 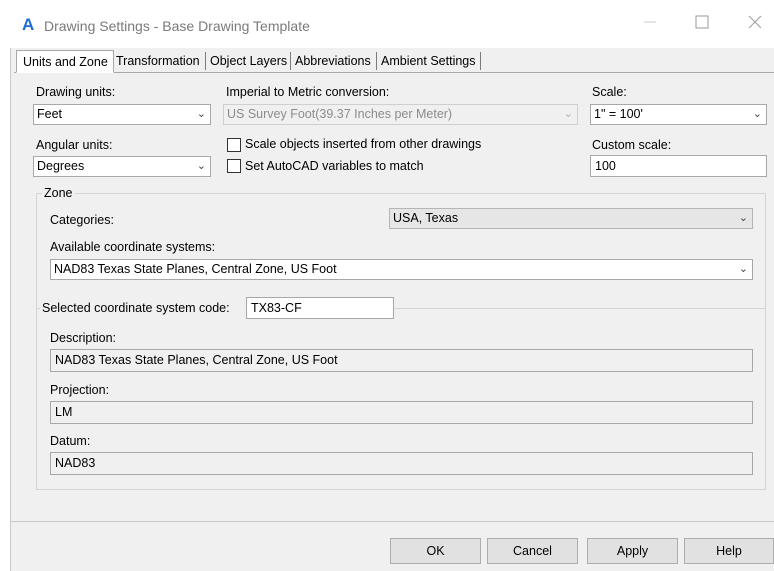 I want to click on projection-label: Projection:, so click(x=80, y=390).